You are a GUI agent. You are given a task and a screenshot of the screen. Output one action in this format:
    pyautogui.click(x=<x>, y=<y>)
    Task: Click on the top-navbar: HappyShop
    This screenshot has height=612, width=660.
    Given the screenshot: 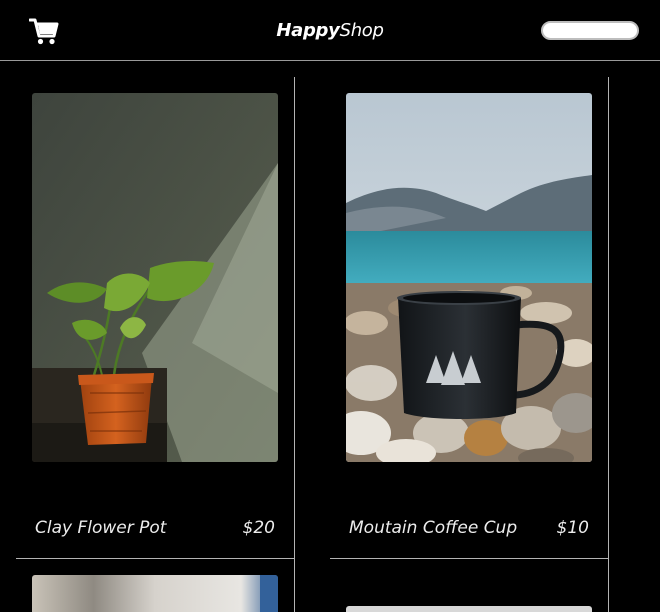 What is the action you would take?
    pyautogui.click(x=330, y=30)
    